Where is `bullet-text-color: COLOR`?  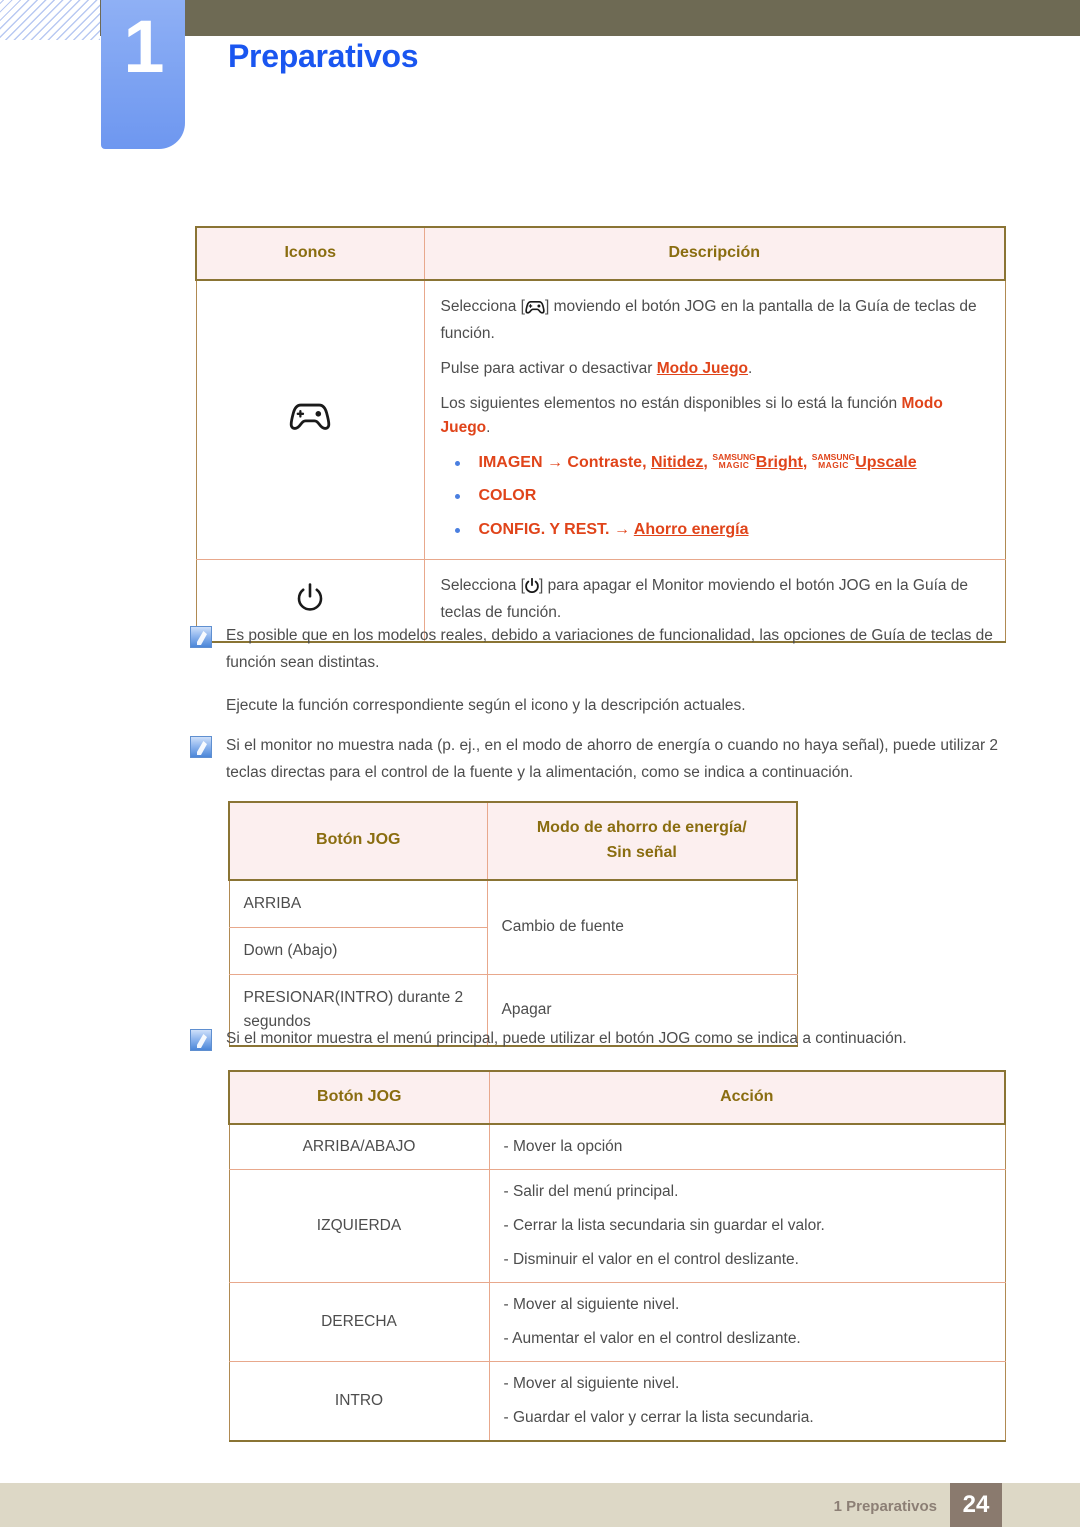 bullet-text-color: COLOR is located at coordinates (507, 496).